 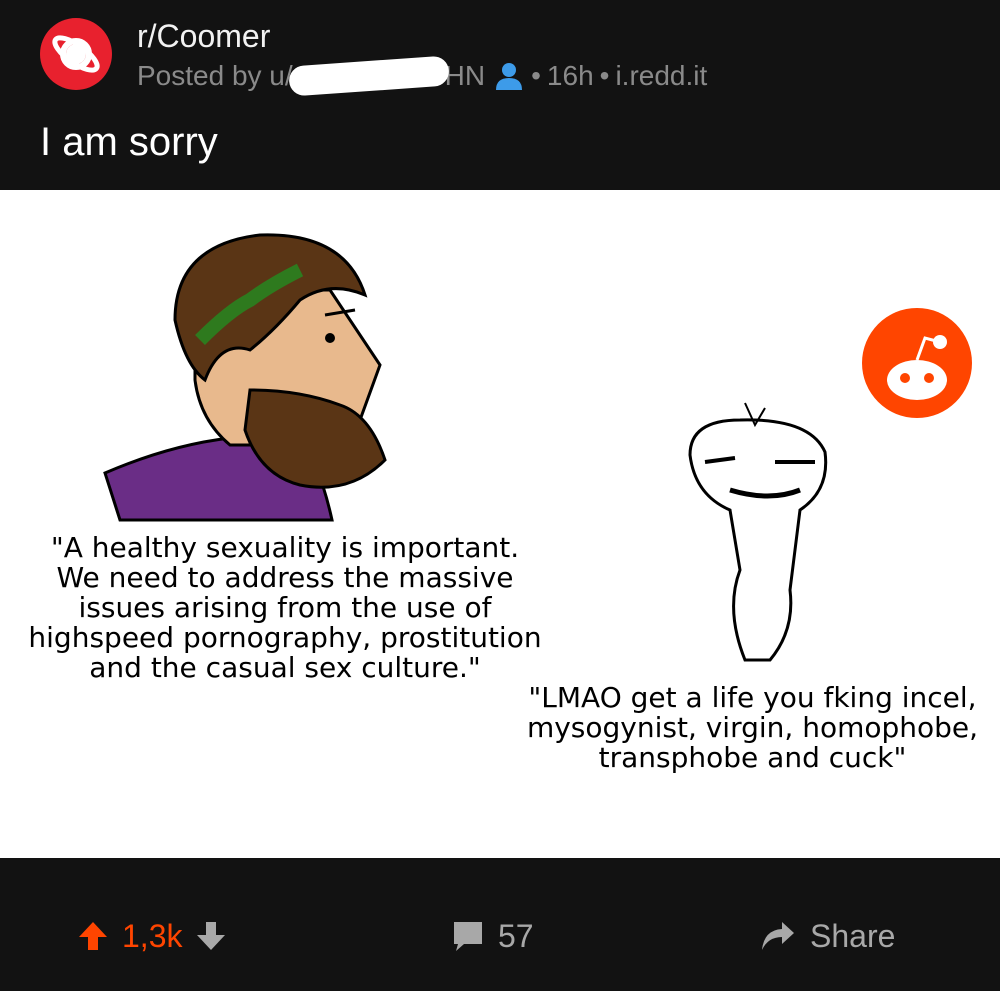 I want to click on planet-icon, so click(x=76, y=54).